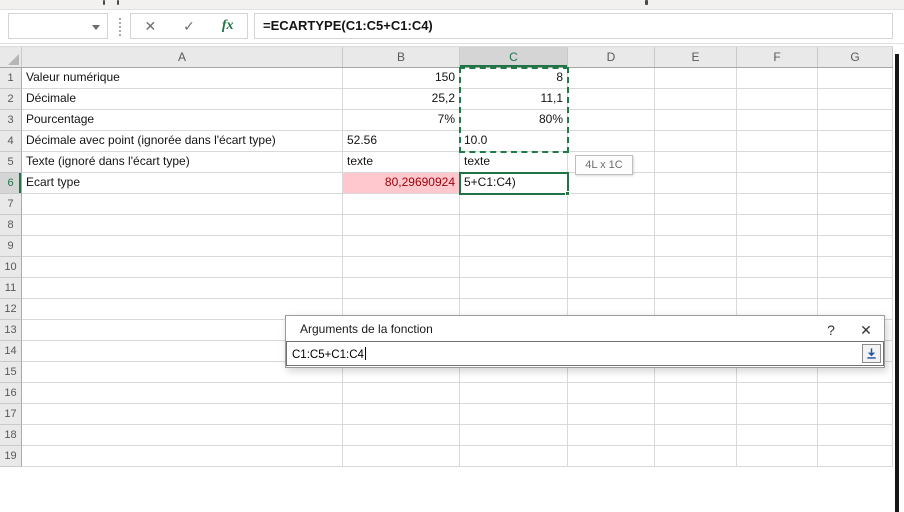 The image size is (904, 512). What do you see at coordinates (182, 57) in the screenshot?
I see `column-header-a: A` at bounding box center [182, 57].